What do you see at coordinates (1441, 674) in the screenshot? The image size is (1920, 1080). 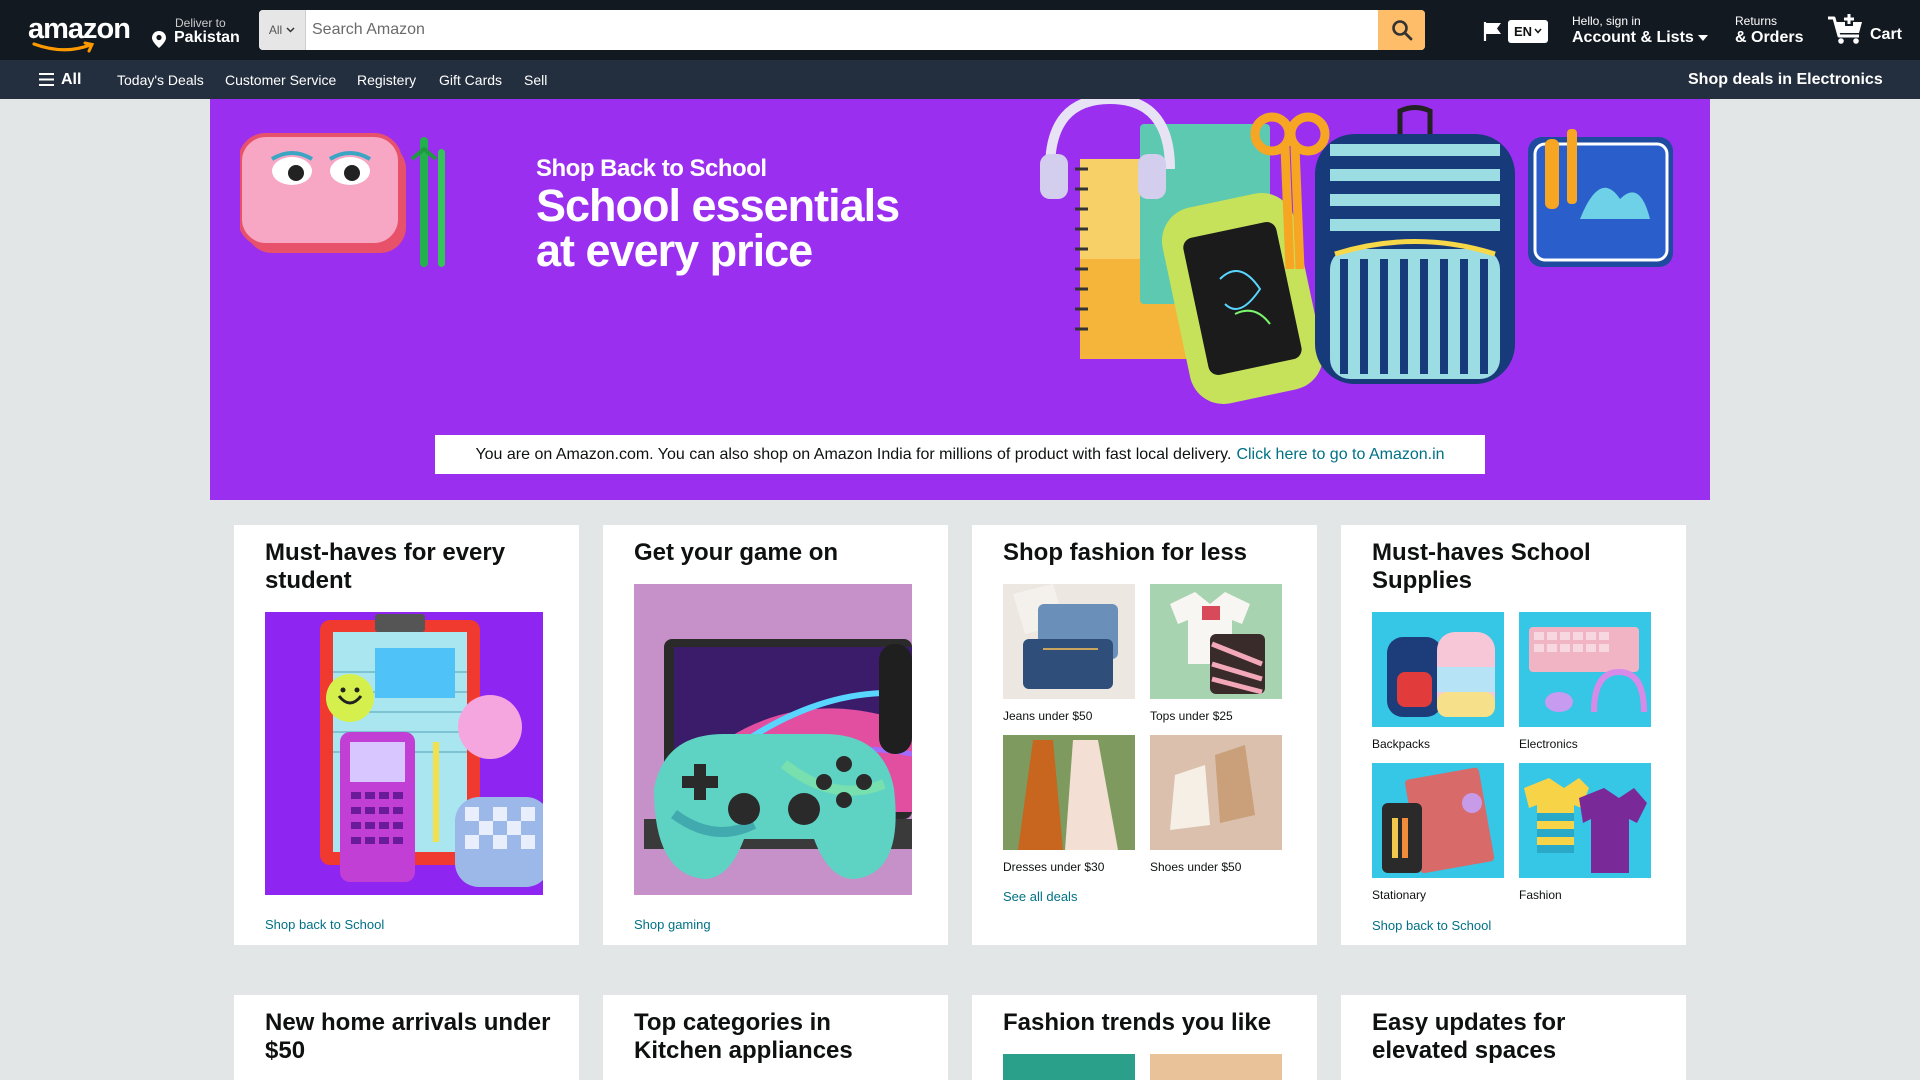 I see `backpacks-illustration` at bounding box center [1441, 674].